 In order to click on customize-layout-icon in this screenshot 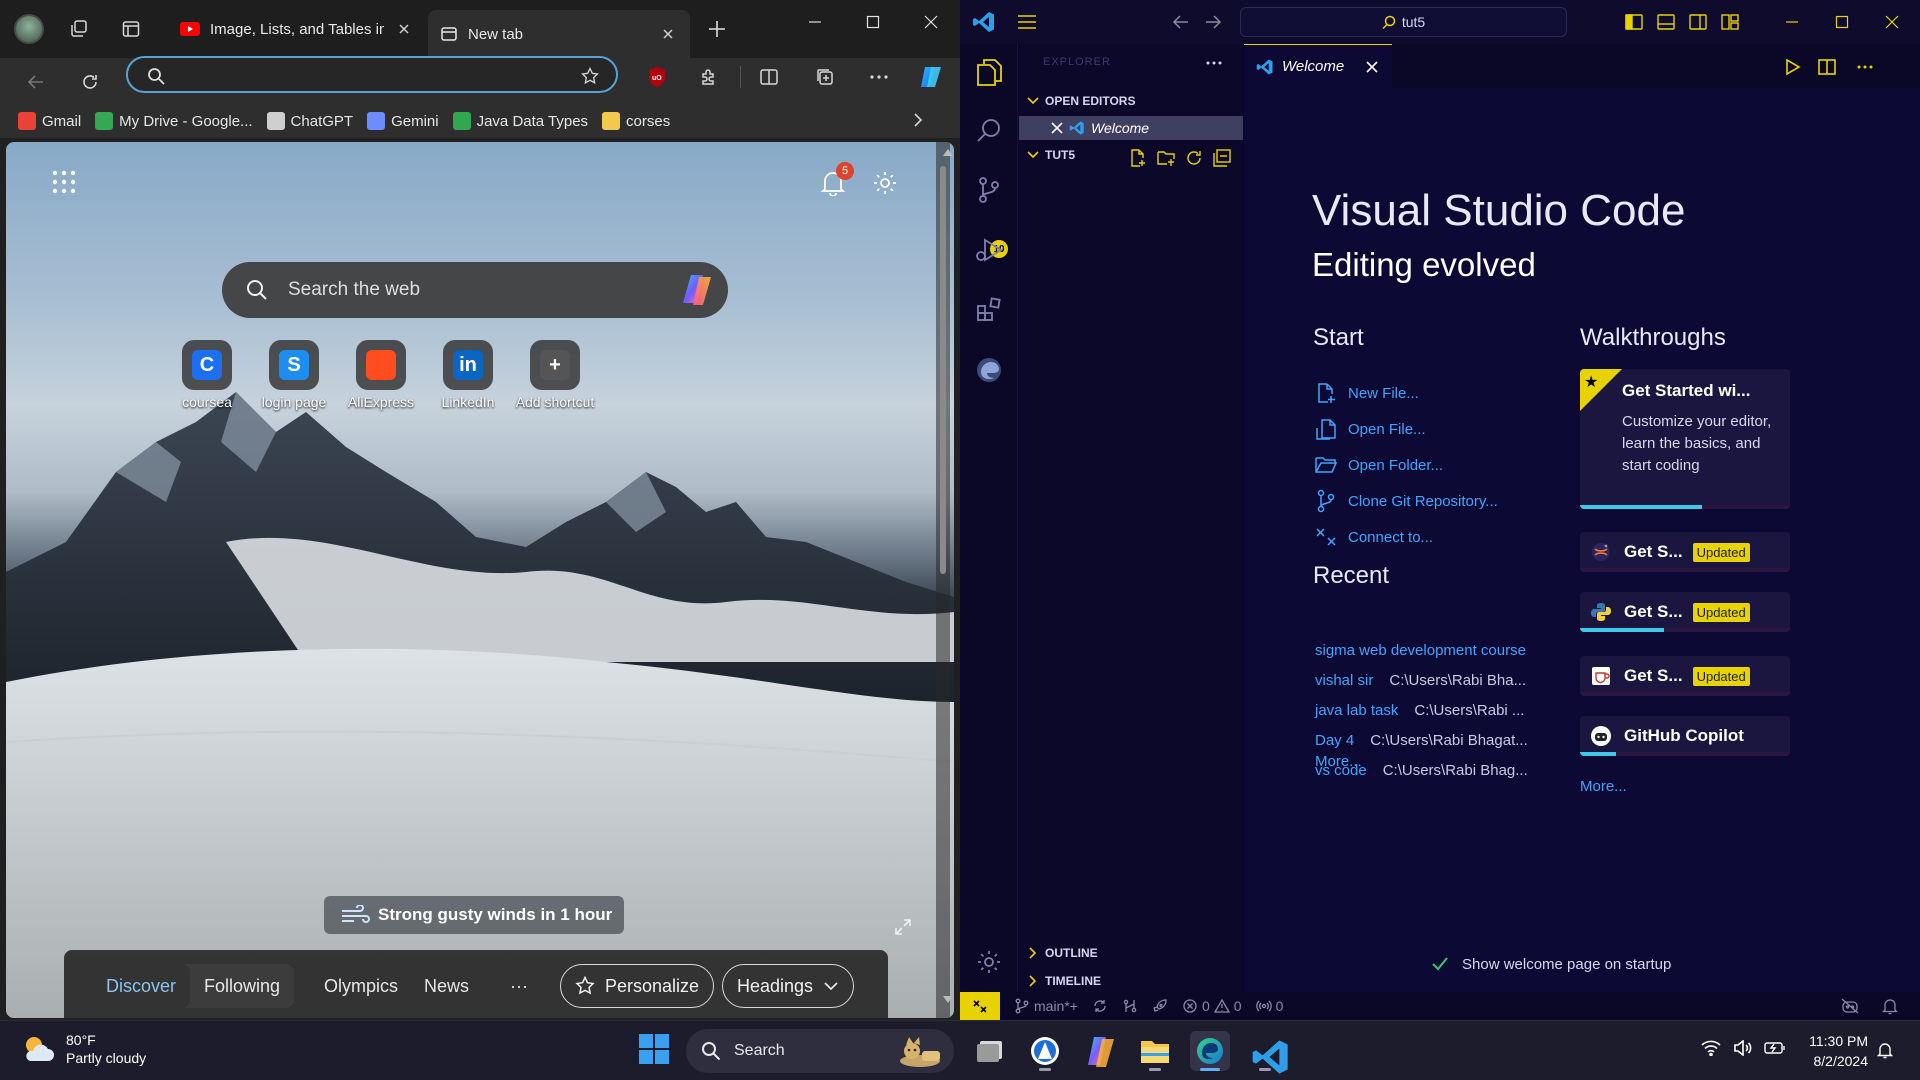, I will do `click(1730, 22)`.